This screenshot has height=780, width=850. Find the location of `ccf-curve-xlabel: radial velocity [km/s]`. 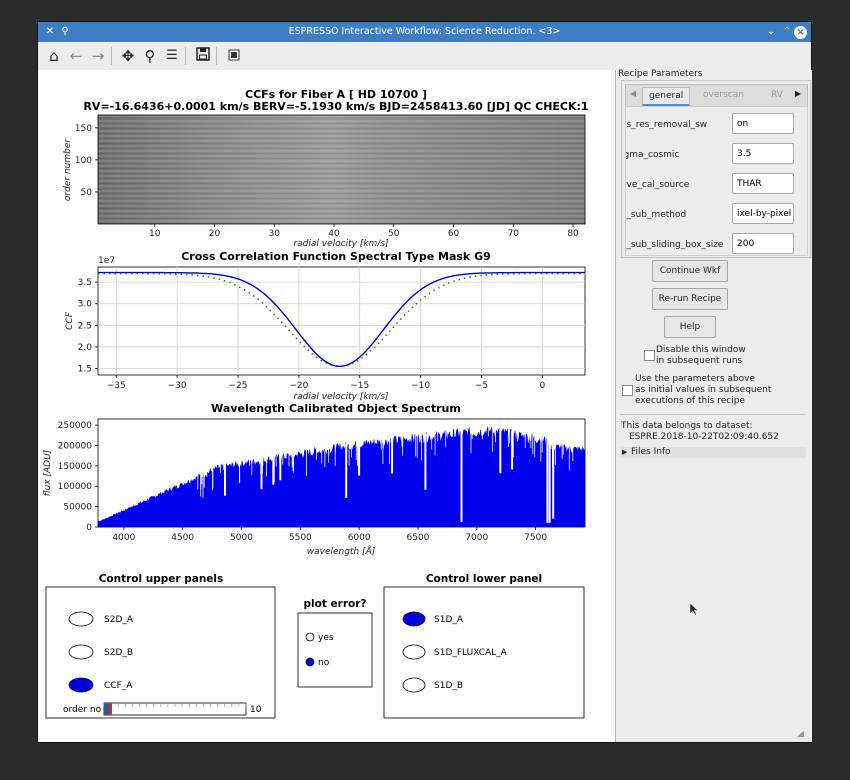

ccf-curve-xlabel: radial velocity [km/s] is located at coordinates (341, 397).